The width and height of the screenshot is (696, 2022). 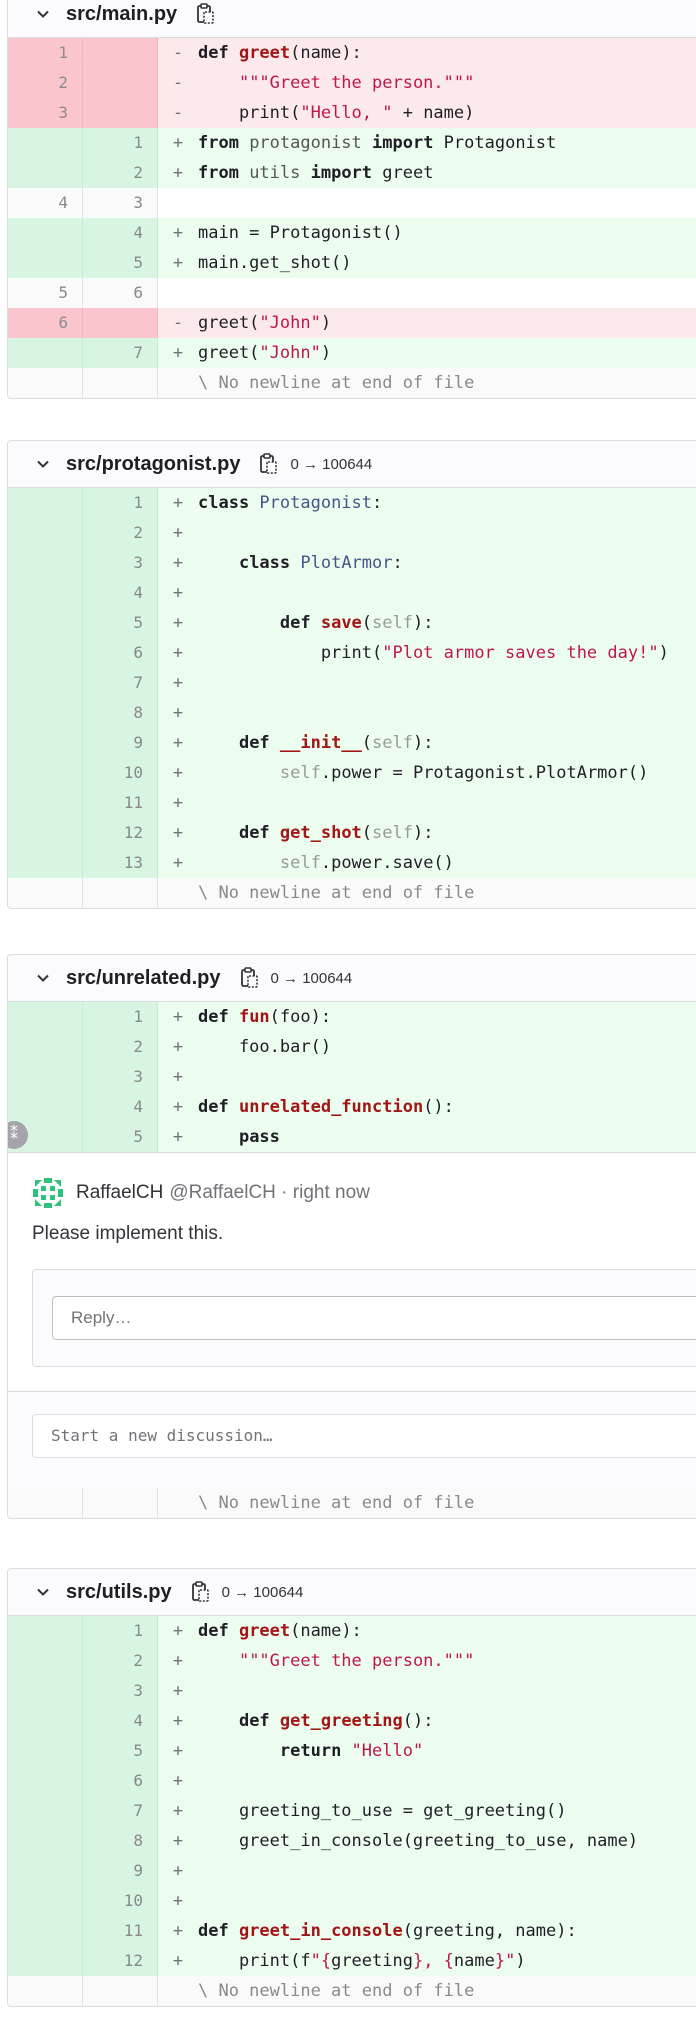 What do you see at coordinates (45, 323) in the screenshot?
I see `old-line-number: 6` at bounding box center [45, 323].